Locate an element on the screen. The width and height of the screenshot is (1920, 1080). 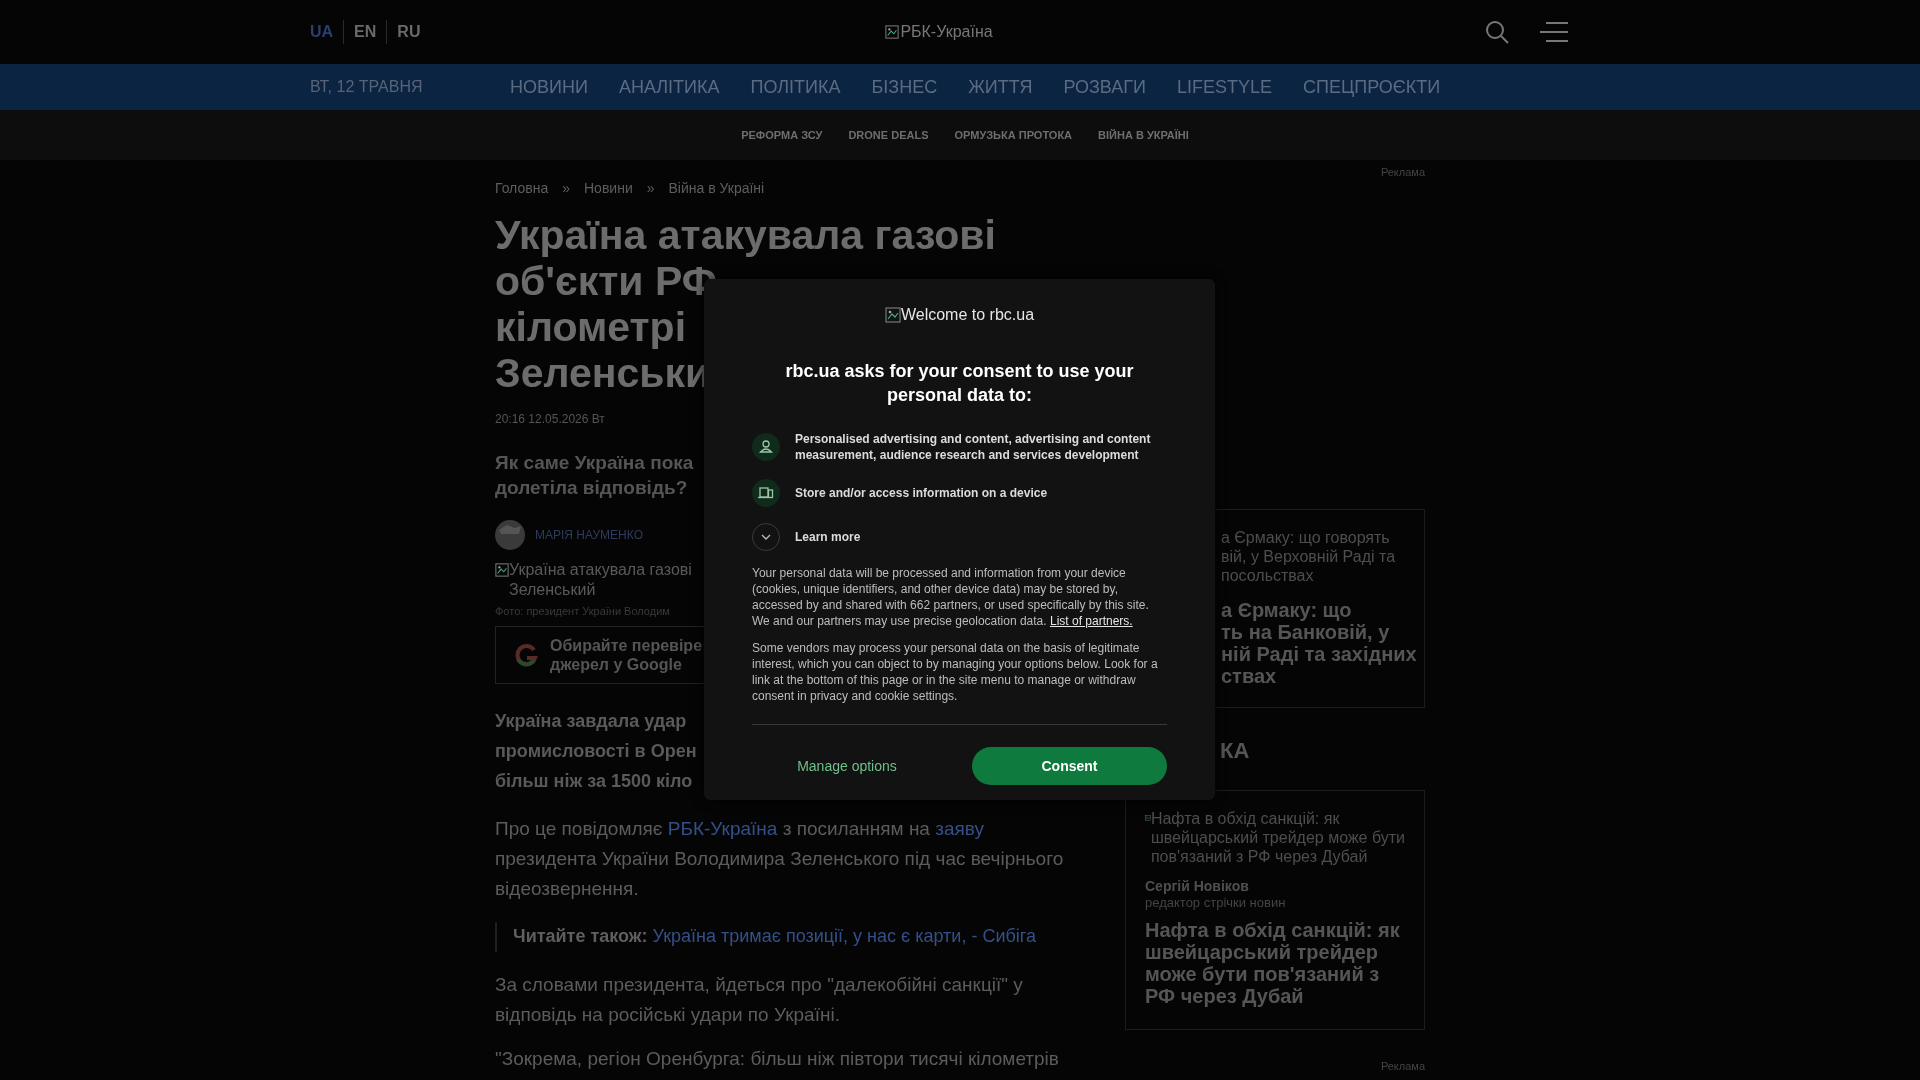
card-title: а Єрмаку: що ть на Банковій, у ній Раді та західних ствах is located at coordinates (1322, 642).